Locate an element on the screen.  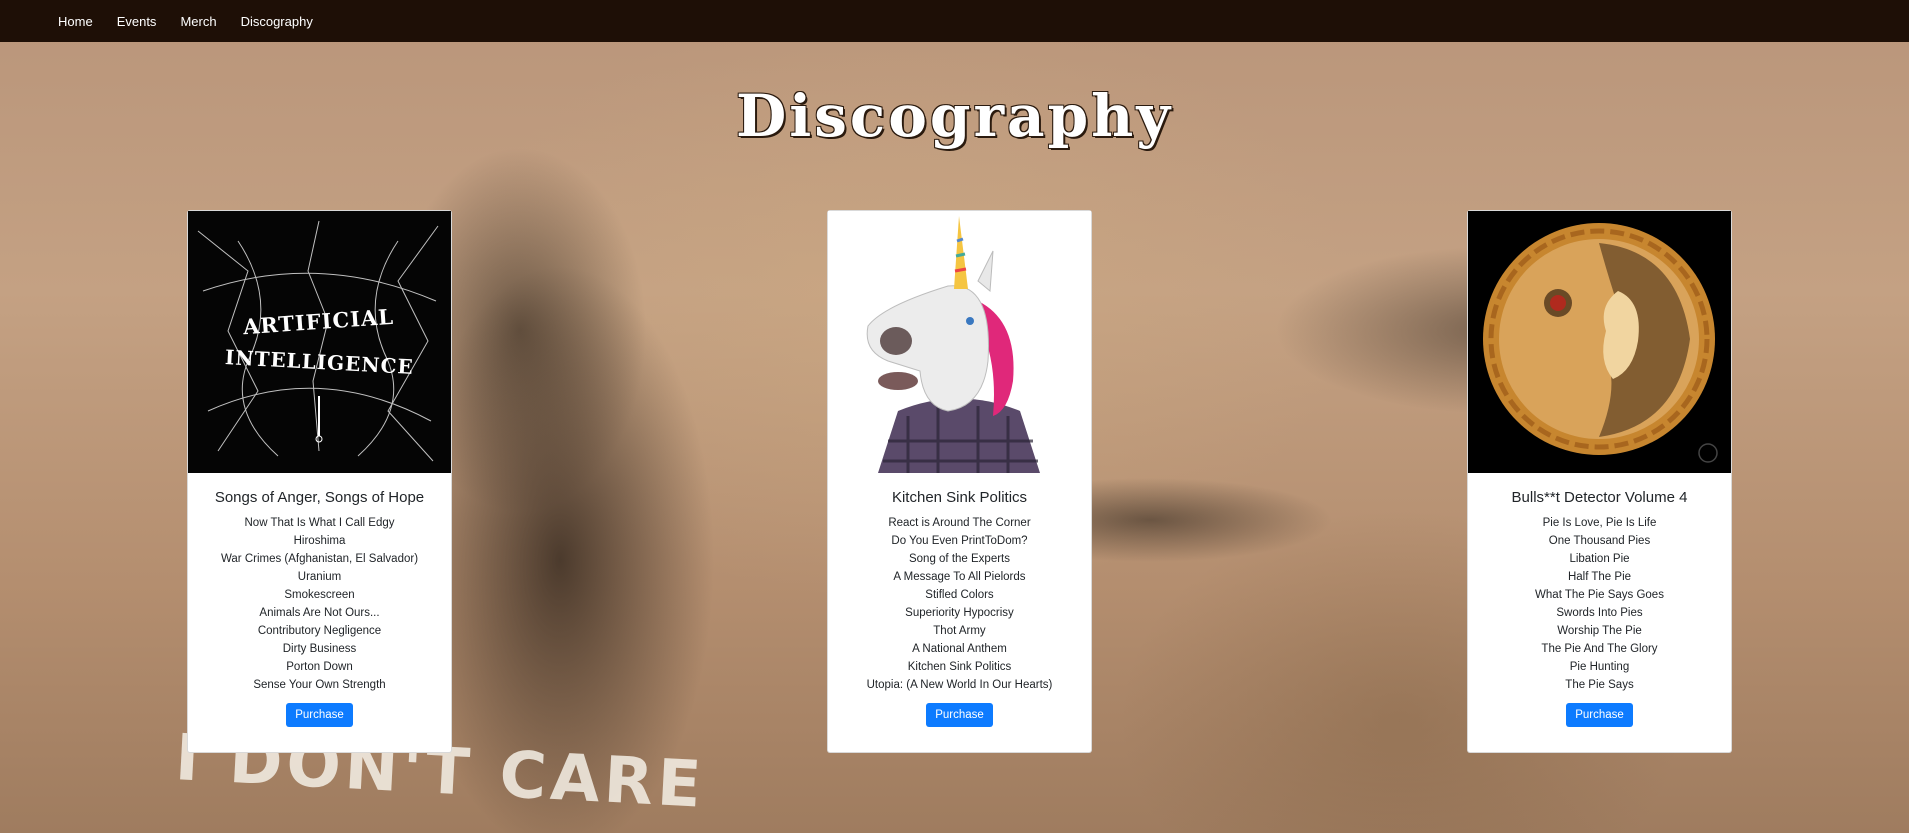
track-item: Worship The Pie is located at coordinates (1599, 631).